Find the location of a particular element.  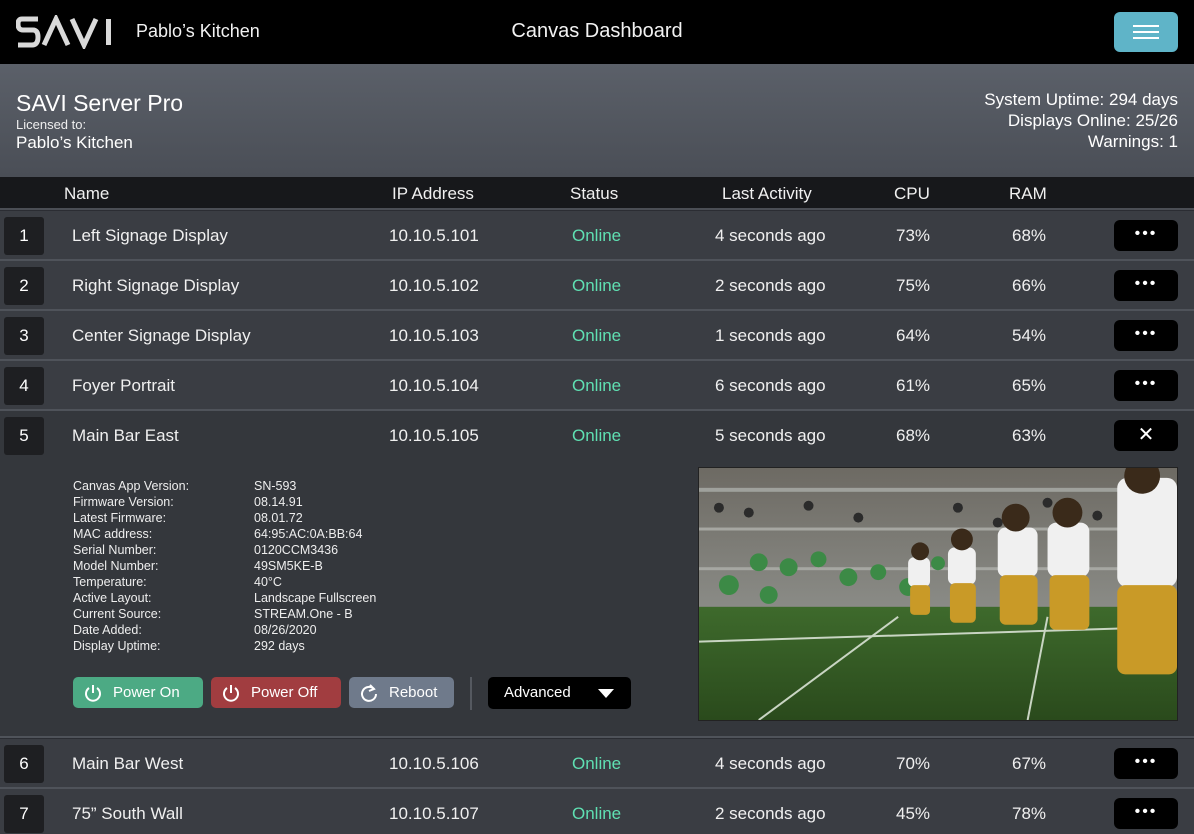

ram-usage: 66% is located at coordinates (1029, 285).